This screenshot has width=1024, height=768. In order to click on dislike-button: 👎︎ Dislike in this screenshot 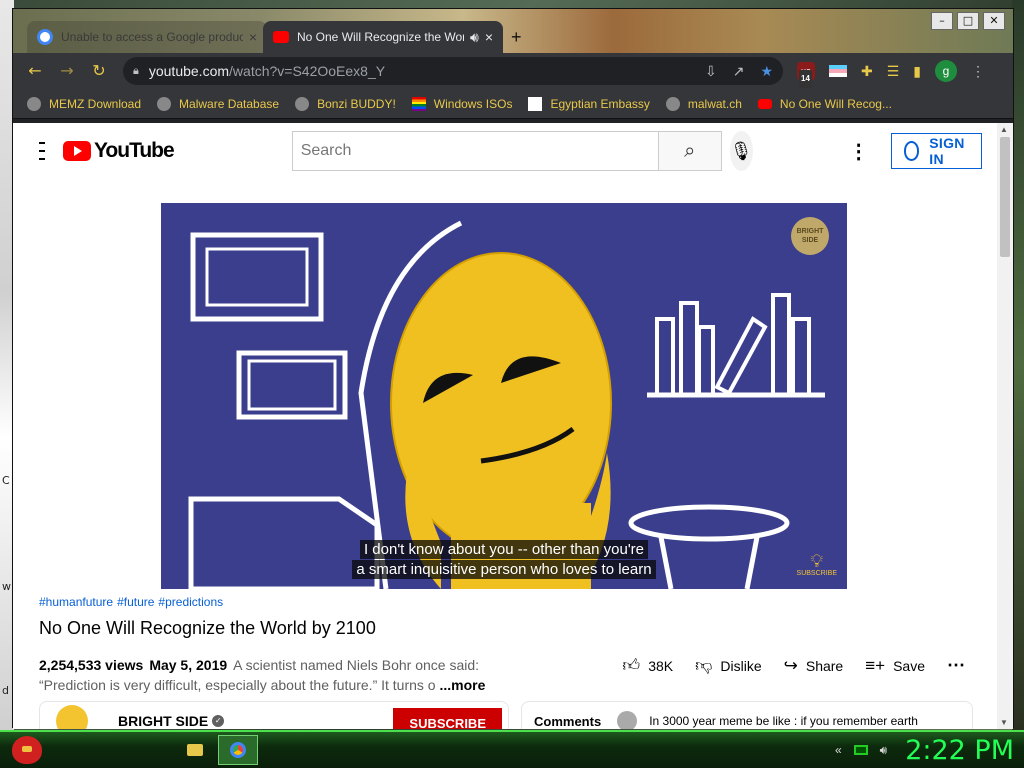, I will do `click(728, 665)`.